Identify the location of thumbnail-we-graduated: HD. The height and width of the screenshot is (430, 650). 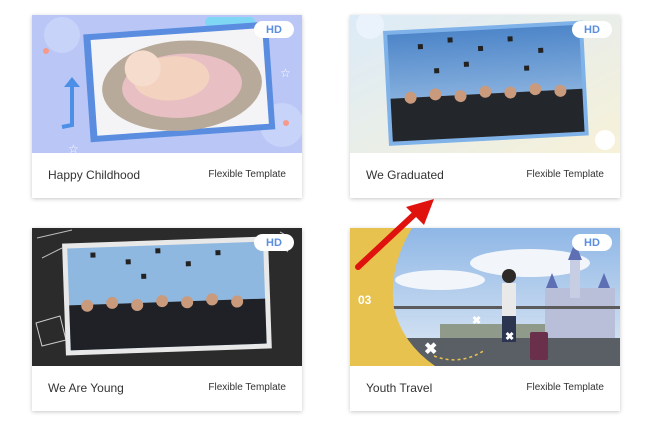
(485, 84).